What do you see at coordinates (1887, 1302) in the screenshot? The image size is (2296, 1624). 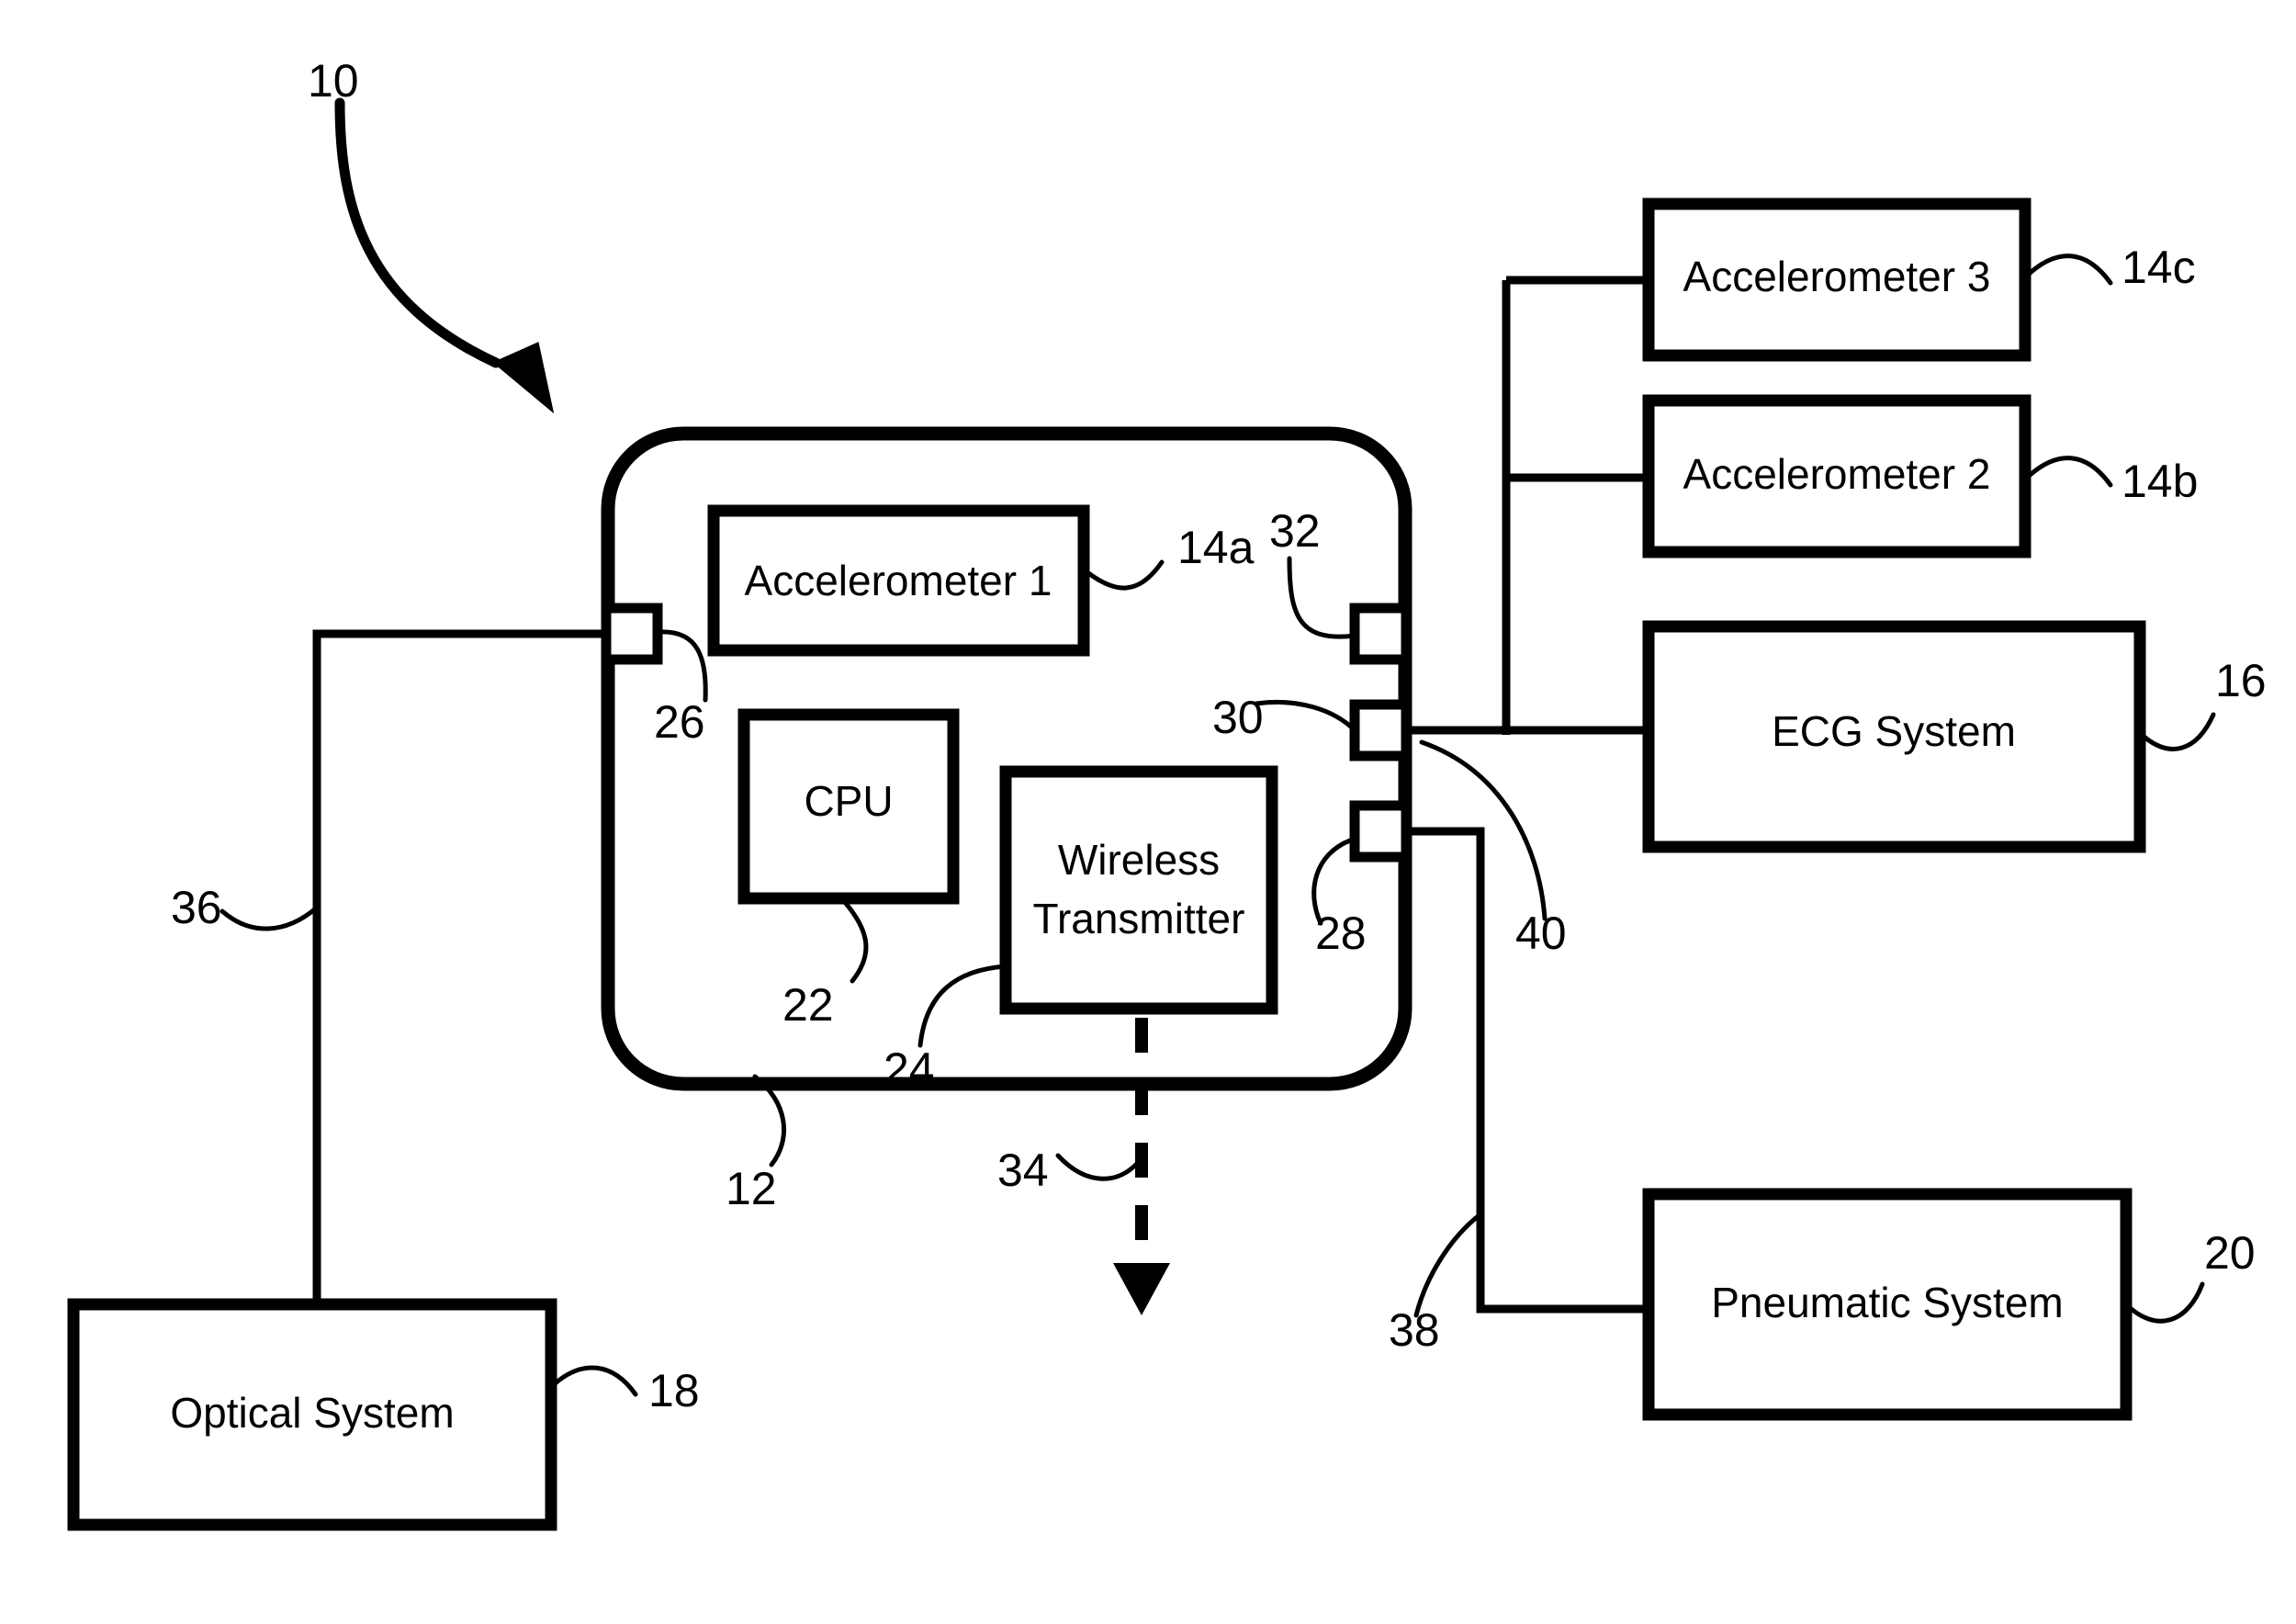 I see `block-pneumatic-system-label: Pneumatic System` at bounding box center [1887, 1302].